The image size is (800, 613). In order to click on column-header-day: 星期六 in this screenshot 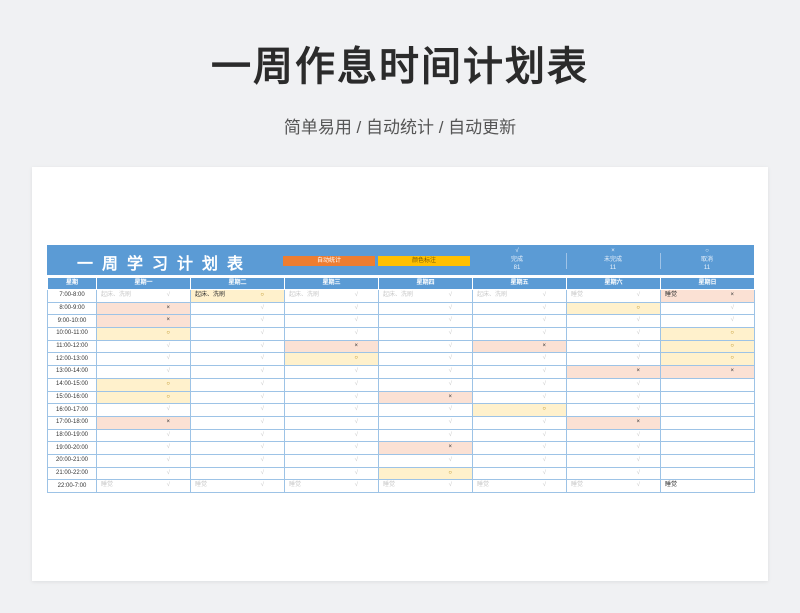, I will do `click(613, 283)`.